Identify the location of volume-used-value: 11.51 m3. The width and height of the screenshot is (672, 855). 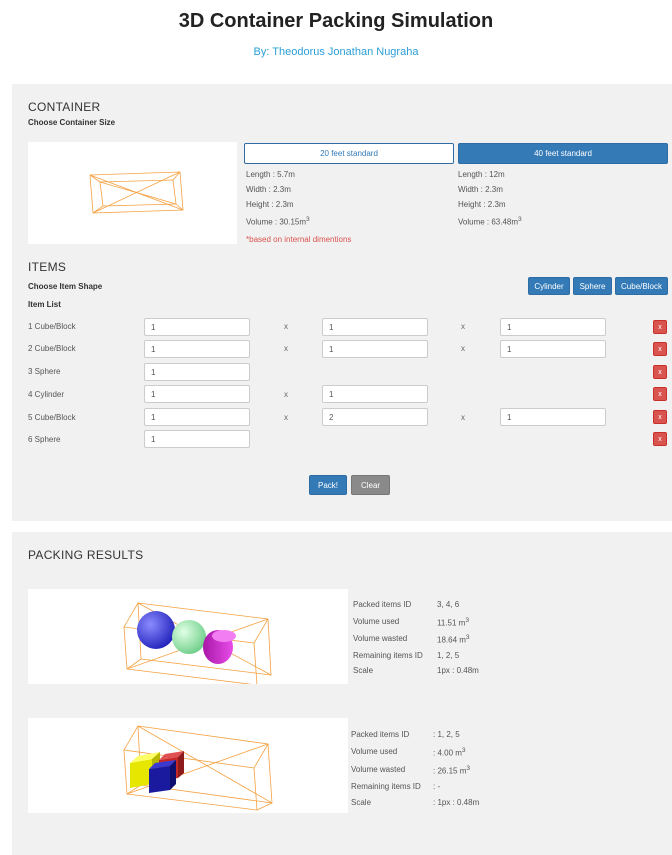
(453, 622).